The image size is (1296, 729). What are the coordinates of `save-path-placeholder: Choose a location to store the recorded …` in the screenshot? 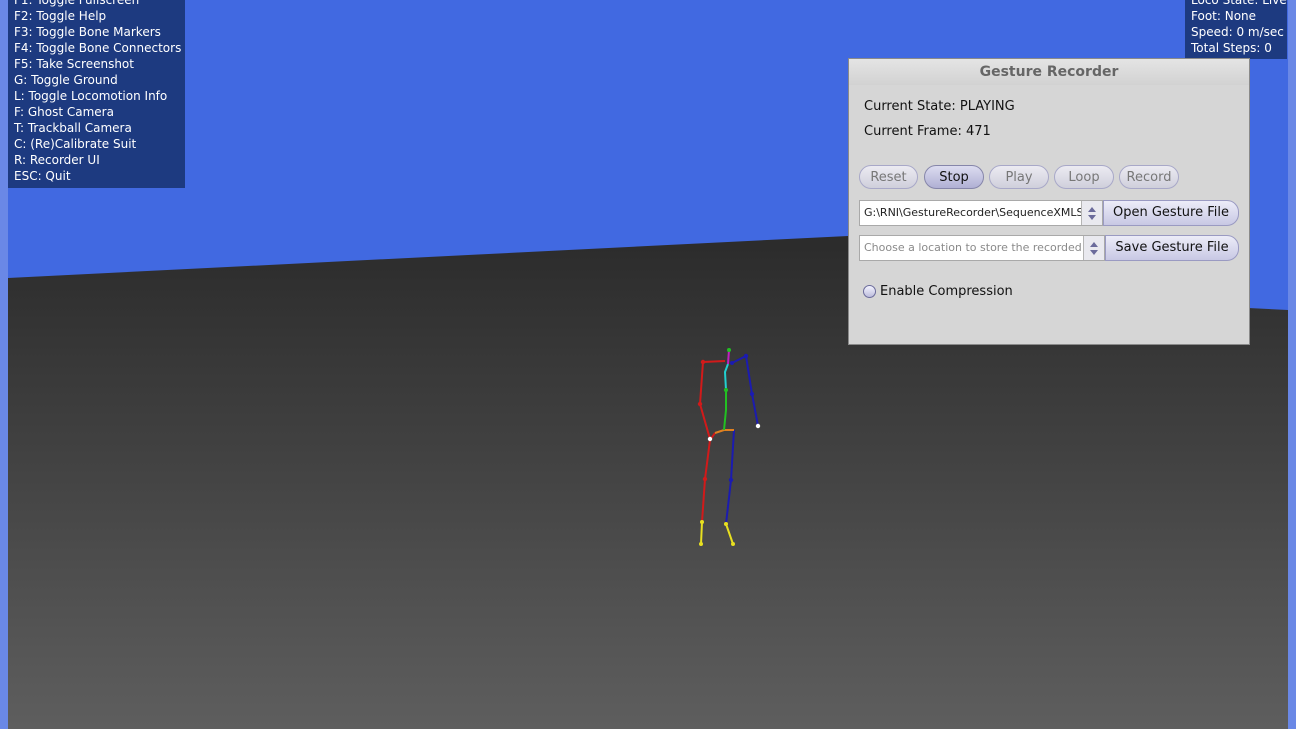 It's located at (984, 247).